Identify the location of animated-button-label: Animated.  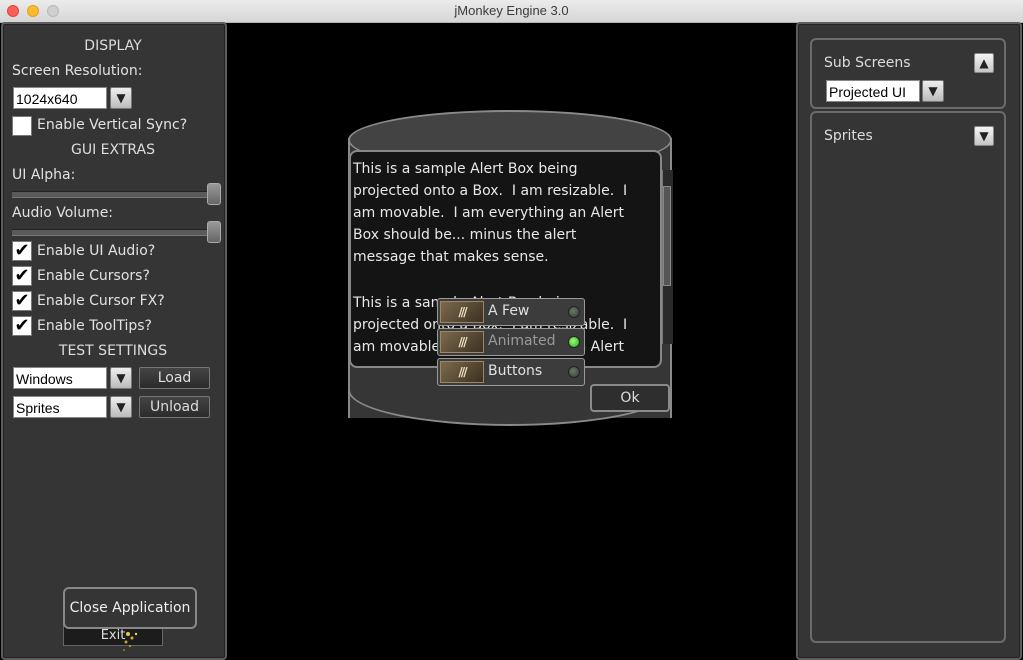
(522, 341).